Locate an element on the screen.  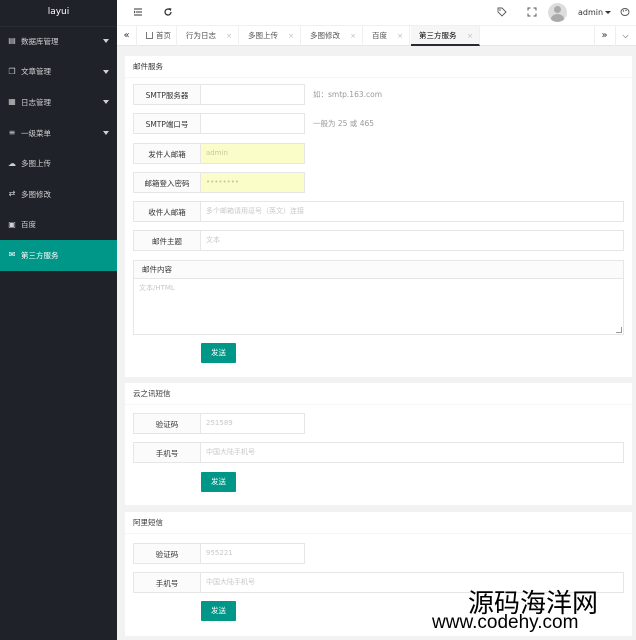
fullscreen-icon is located at coordinates (532, 13).